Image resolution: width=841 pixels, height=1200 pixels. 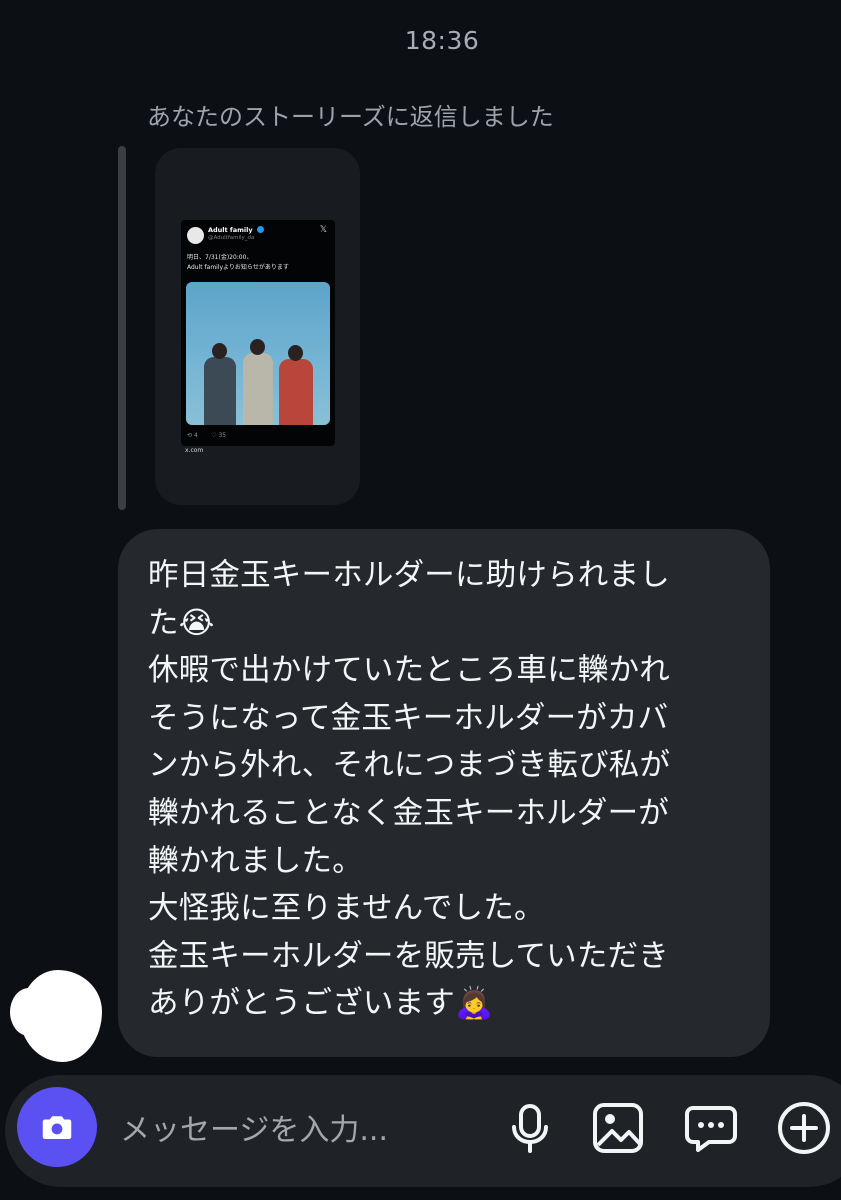 What do you see at coordinates (408, 813) in the screenshot?
I see `message-line: 轢かれることなく金玉キーホルダーが` at bounding box center [408, 813].